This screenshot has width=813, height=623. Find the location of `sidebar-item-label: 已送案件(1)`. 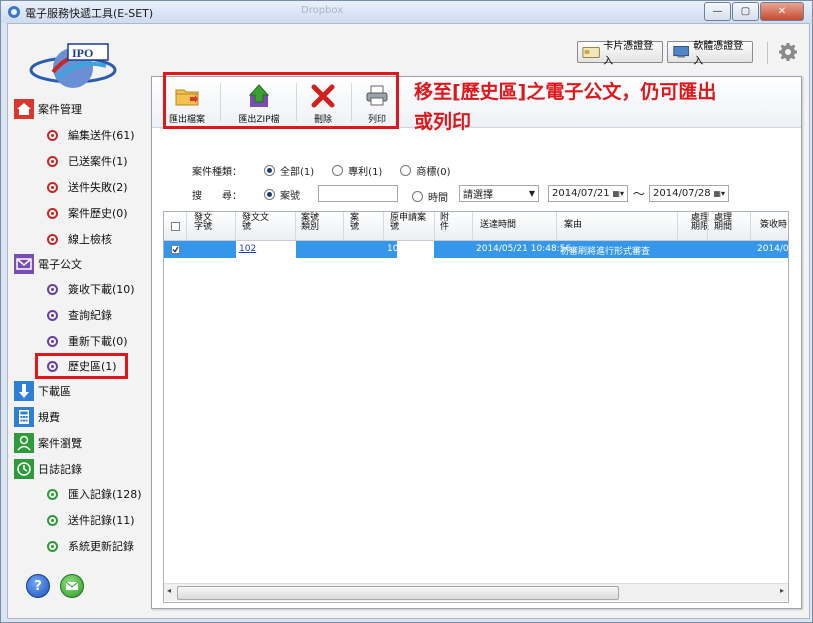

sidebar-item-label: 已送案件(1) is located at coordinates (98, 161).